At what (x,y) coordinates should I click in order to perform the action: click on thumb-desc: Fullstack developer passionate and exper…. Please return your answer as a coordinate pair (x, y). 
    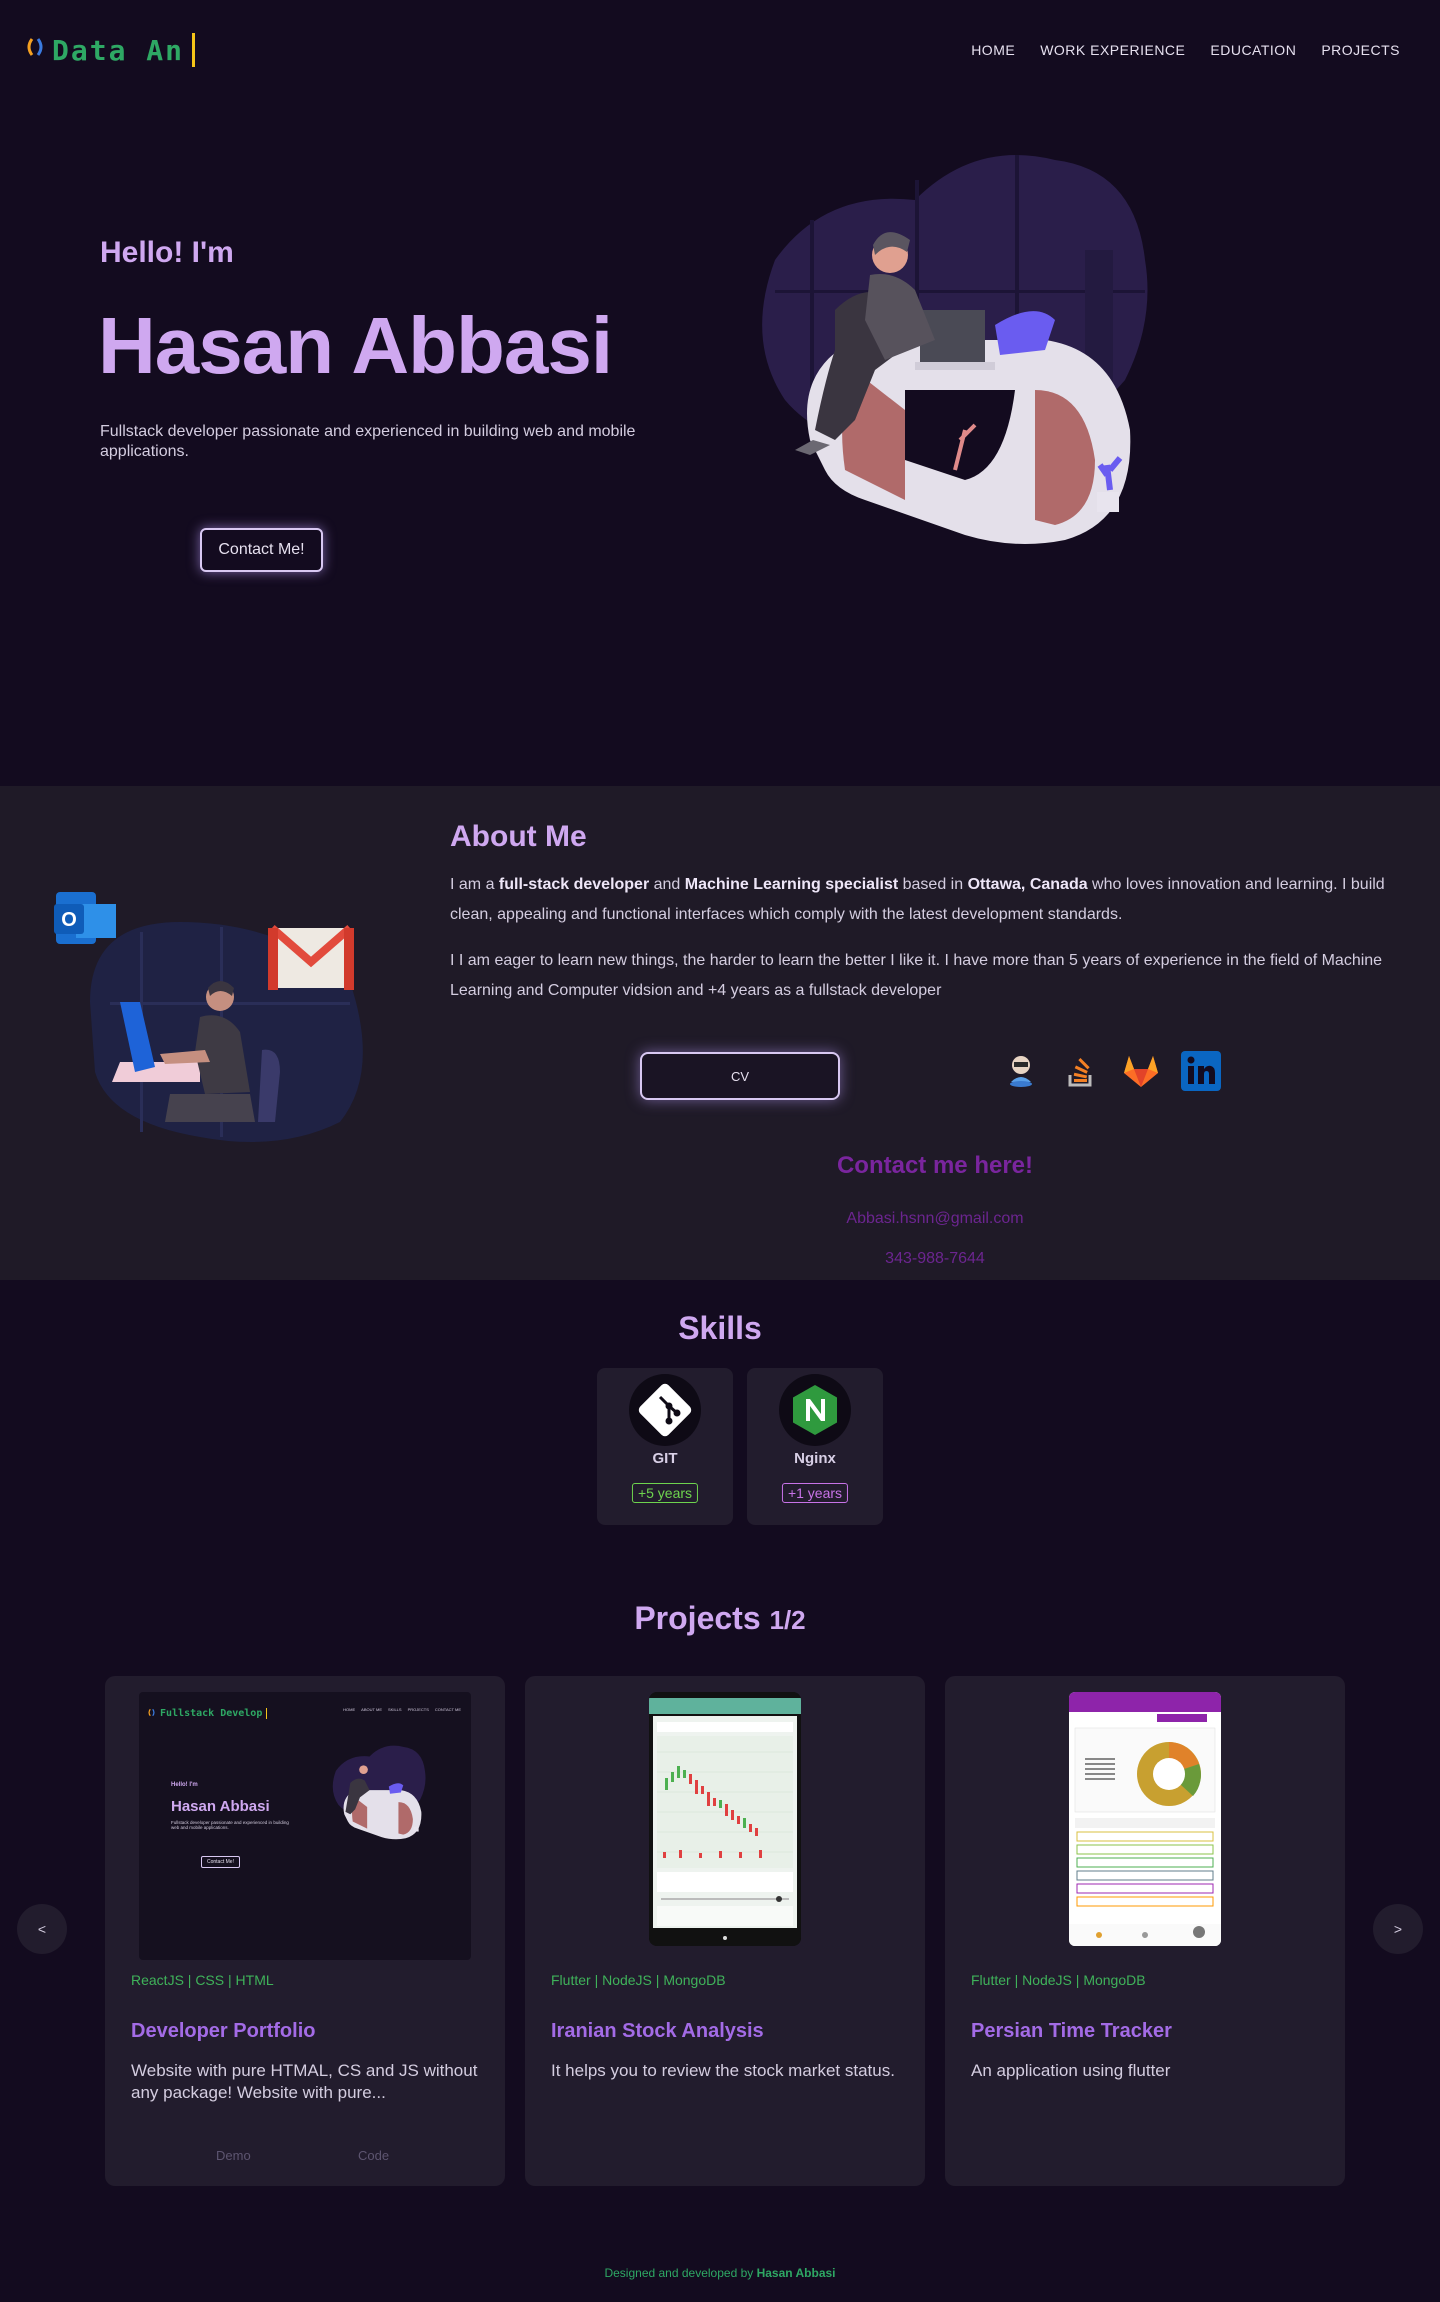
    Looking at the image, I should click on (230, 1825).